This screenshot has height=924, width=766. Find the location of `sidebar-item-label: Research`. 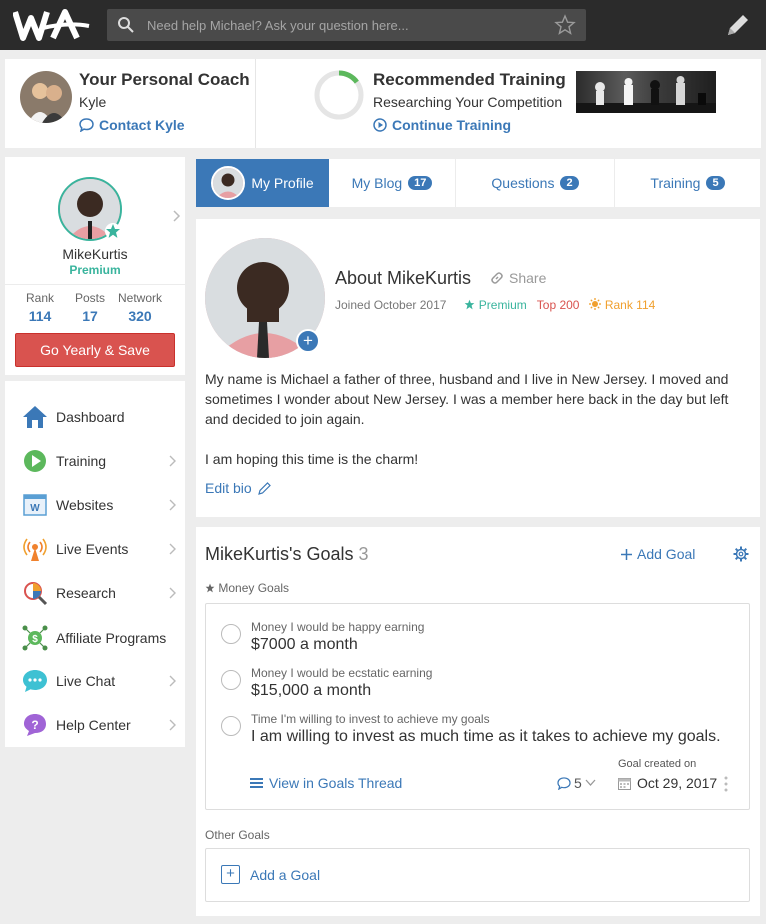

sidebar-item-label: Research is located at coordinates (86, 593).